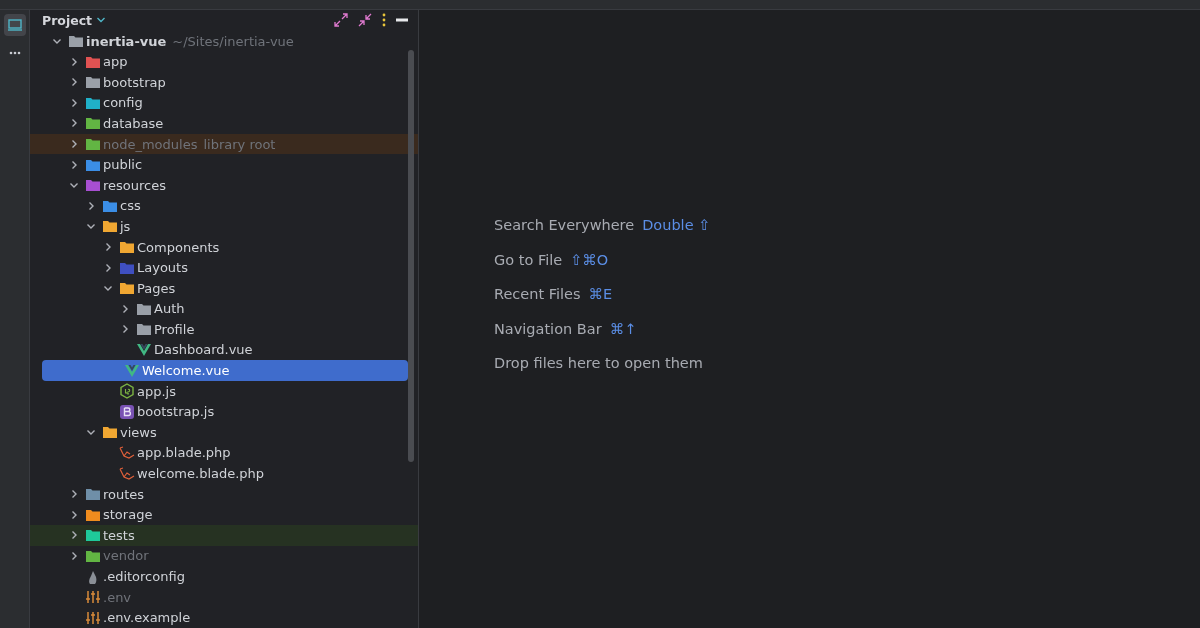 The width and height of the screenshot is (1200, 628). I want to click on shortcut-text: Double ⇧, so click(676, 225).